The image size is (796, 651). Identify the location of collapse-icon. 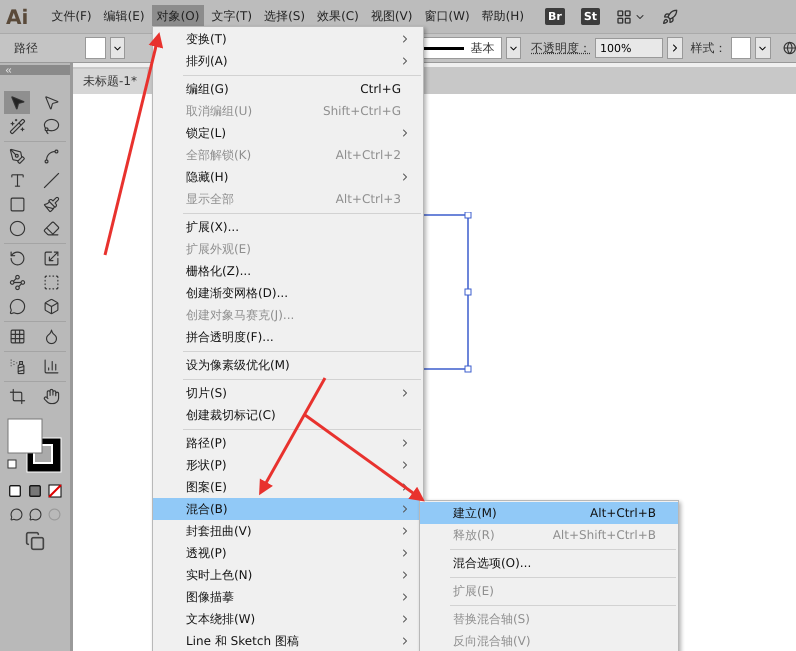
(8, 70).